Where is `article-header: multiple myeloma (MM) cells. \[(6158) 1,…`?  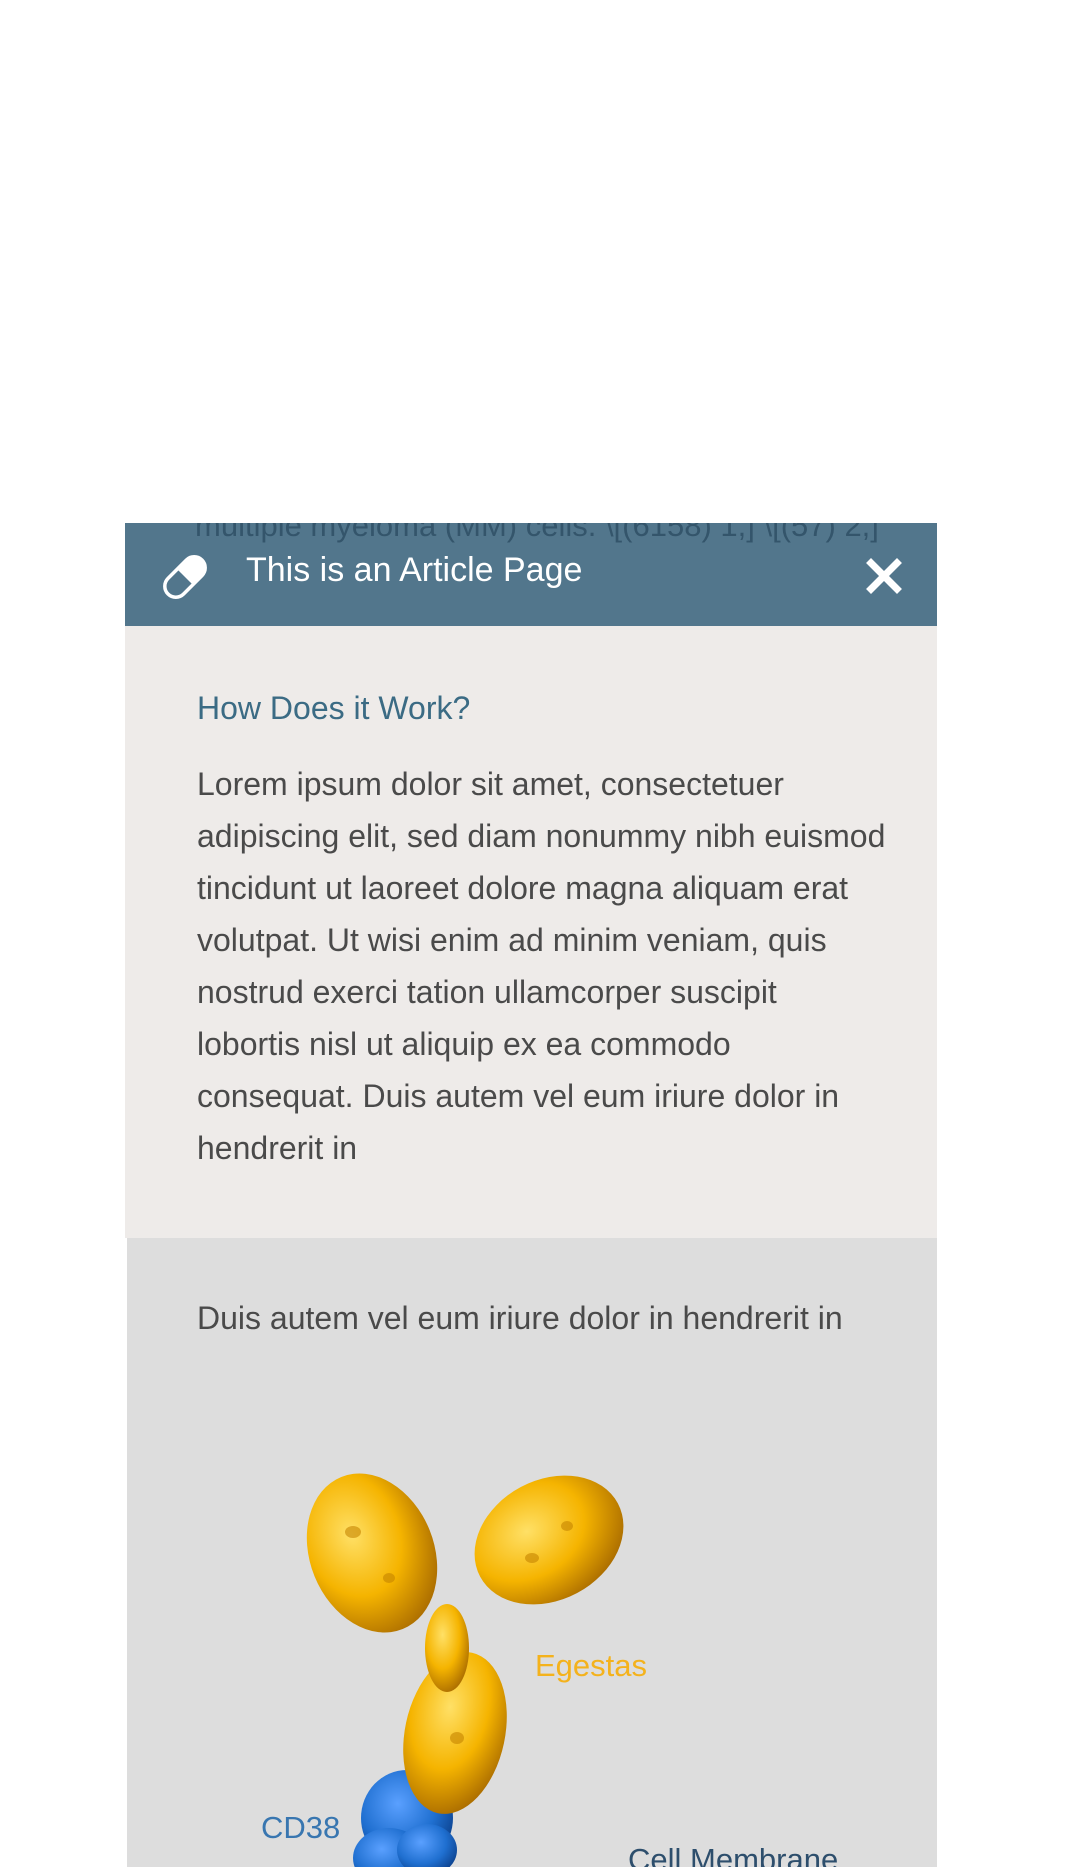 article-header: multiple myeloma (MM) cells. \[(6158) 1,… is located at coordinates (531, 574).